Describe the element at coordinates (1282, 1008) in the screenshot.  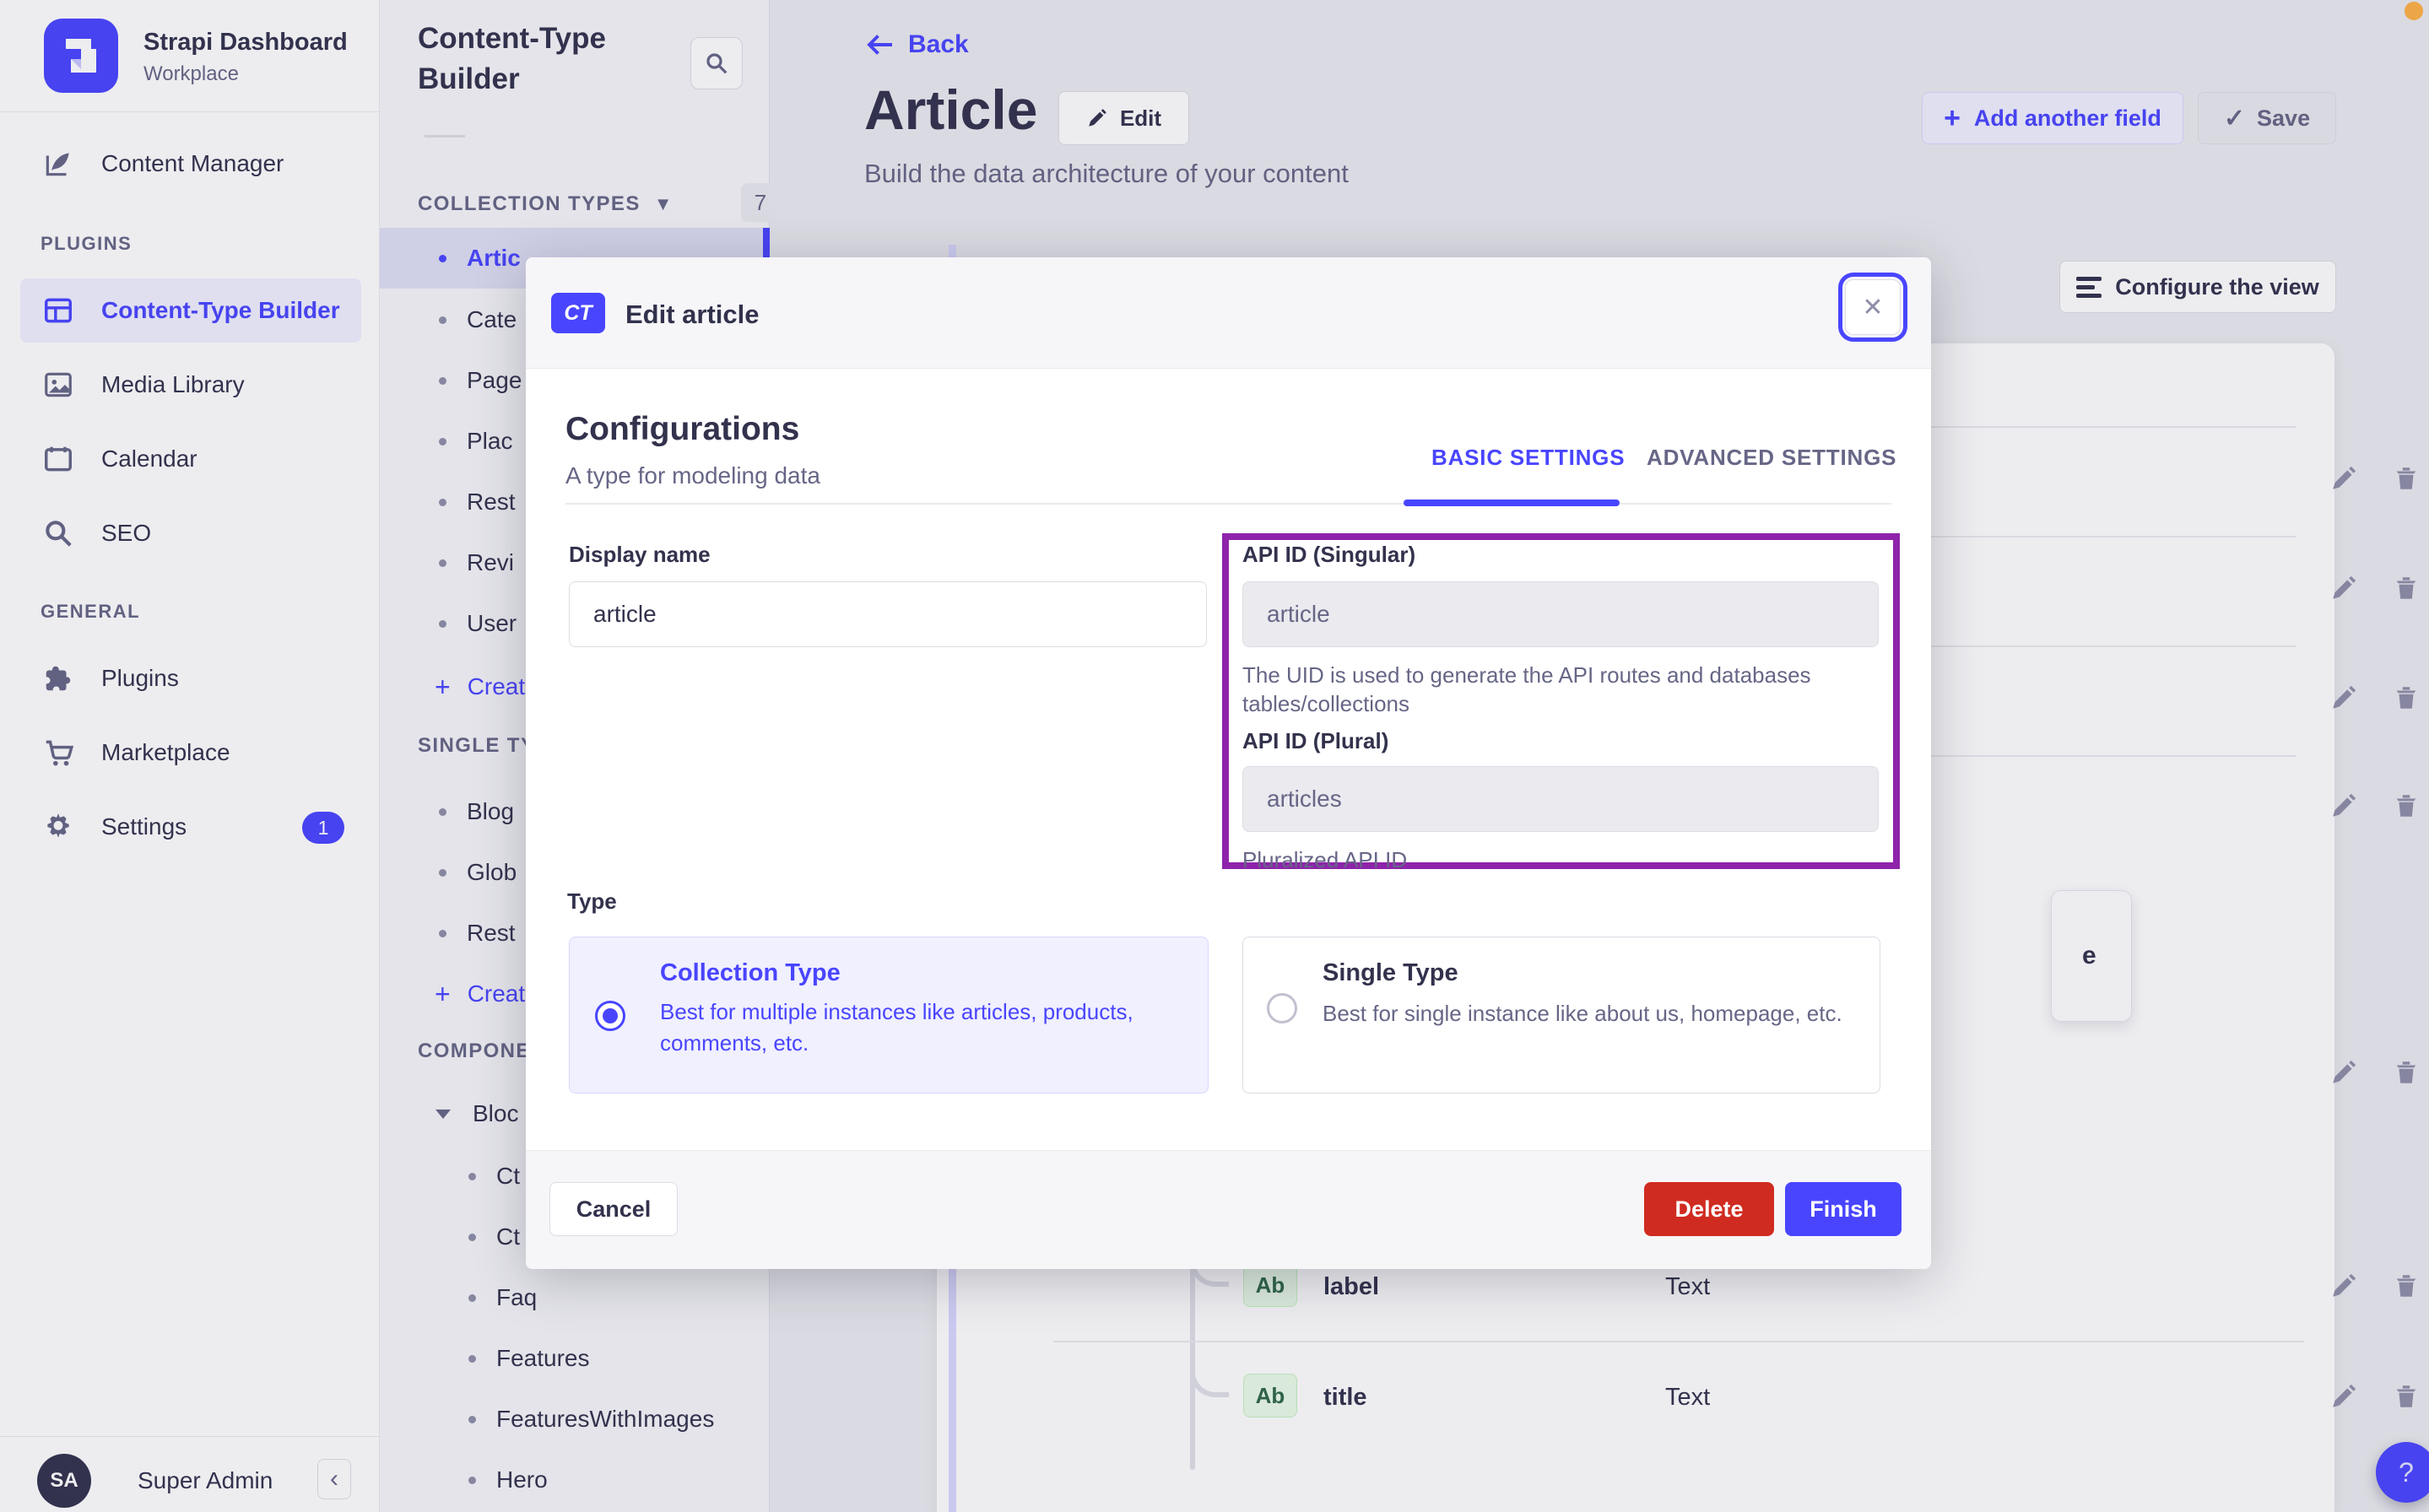
I see `radio-unselected-icon` at that location.